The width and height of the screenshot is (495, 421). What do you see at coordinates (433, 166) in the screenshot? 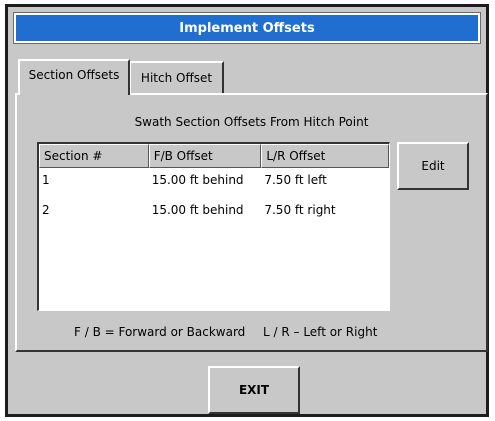
I see `edit-button: Edit` at bounding box center [433, 166].